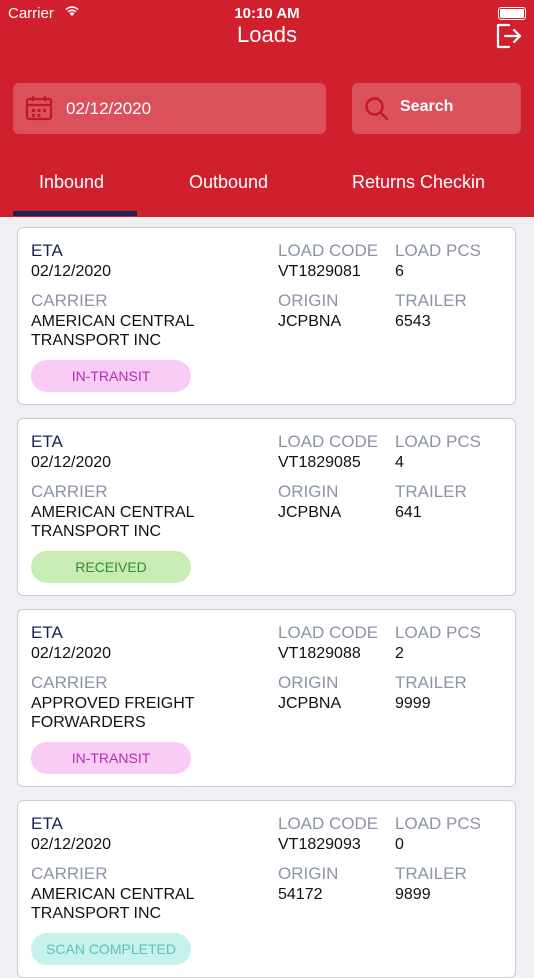  Describe the element at coordinates (399, 844) in the screenshot. I see `load-pcs-value: 0` at that location.